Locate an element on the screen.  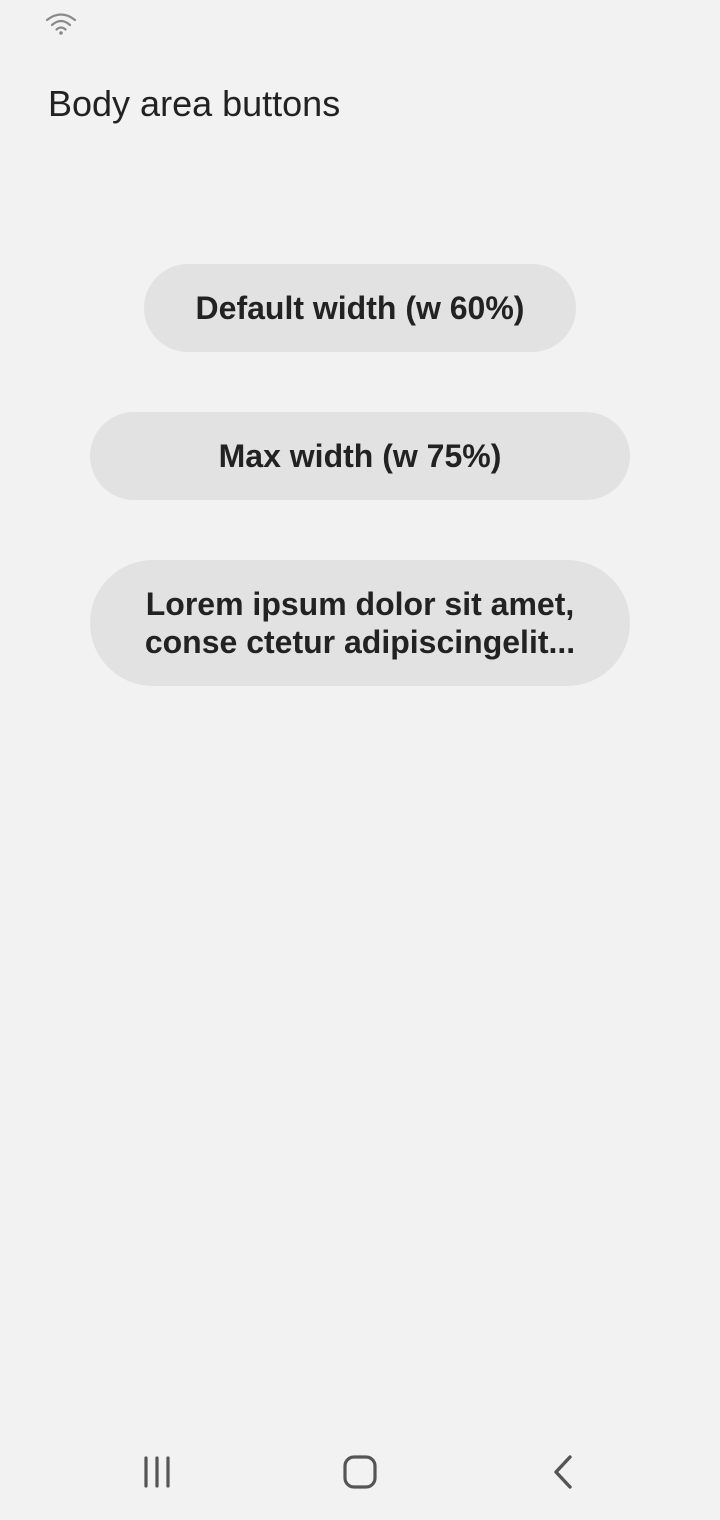
back-button is located at coordinates (564, 1472).